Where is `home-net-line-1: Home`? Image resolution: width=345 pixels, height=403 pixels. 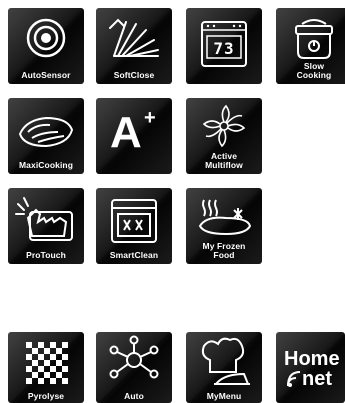
home-net-line-1: Home is located at coordinates (312, 359).